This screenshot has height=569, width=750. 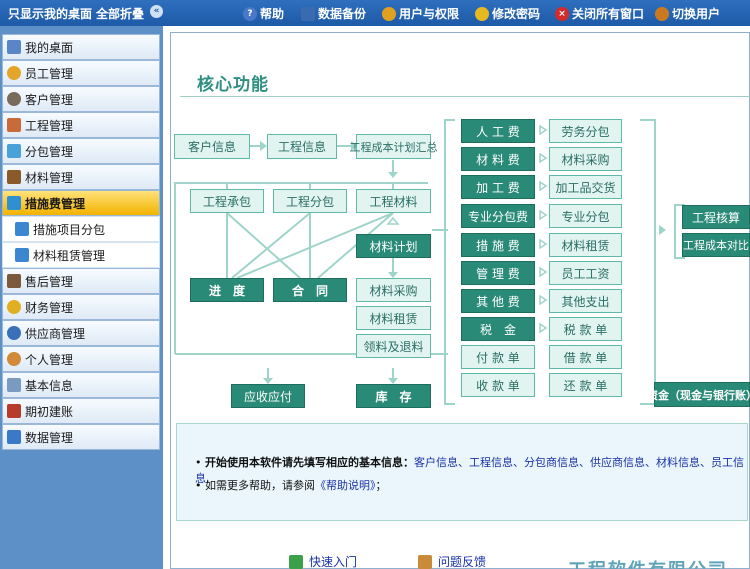 I want to click on fee-other: 其 他 费, so click(x=498, y=301).